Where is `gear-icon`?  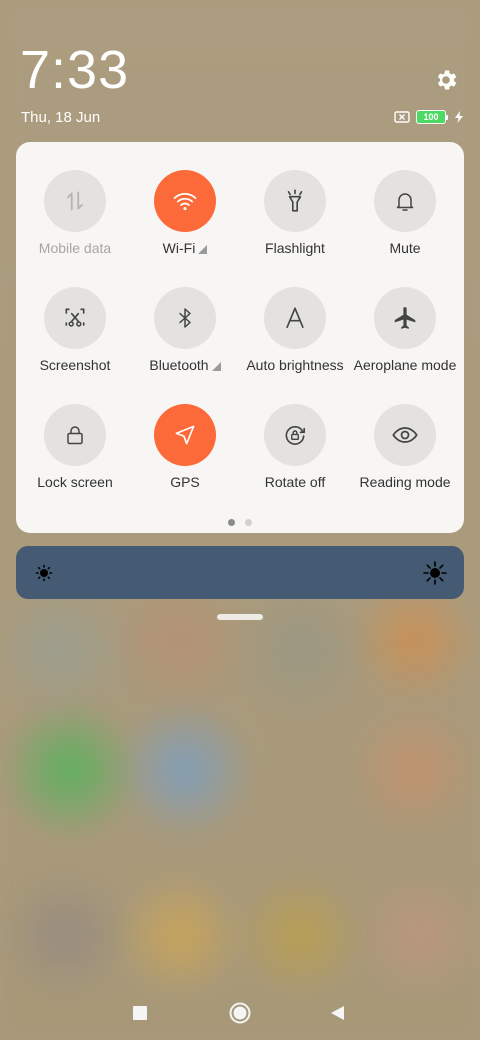
gear-icon is located at coordinates (447, 80).